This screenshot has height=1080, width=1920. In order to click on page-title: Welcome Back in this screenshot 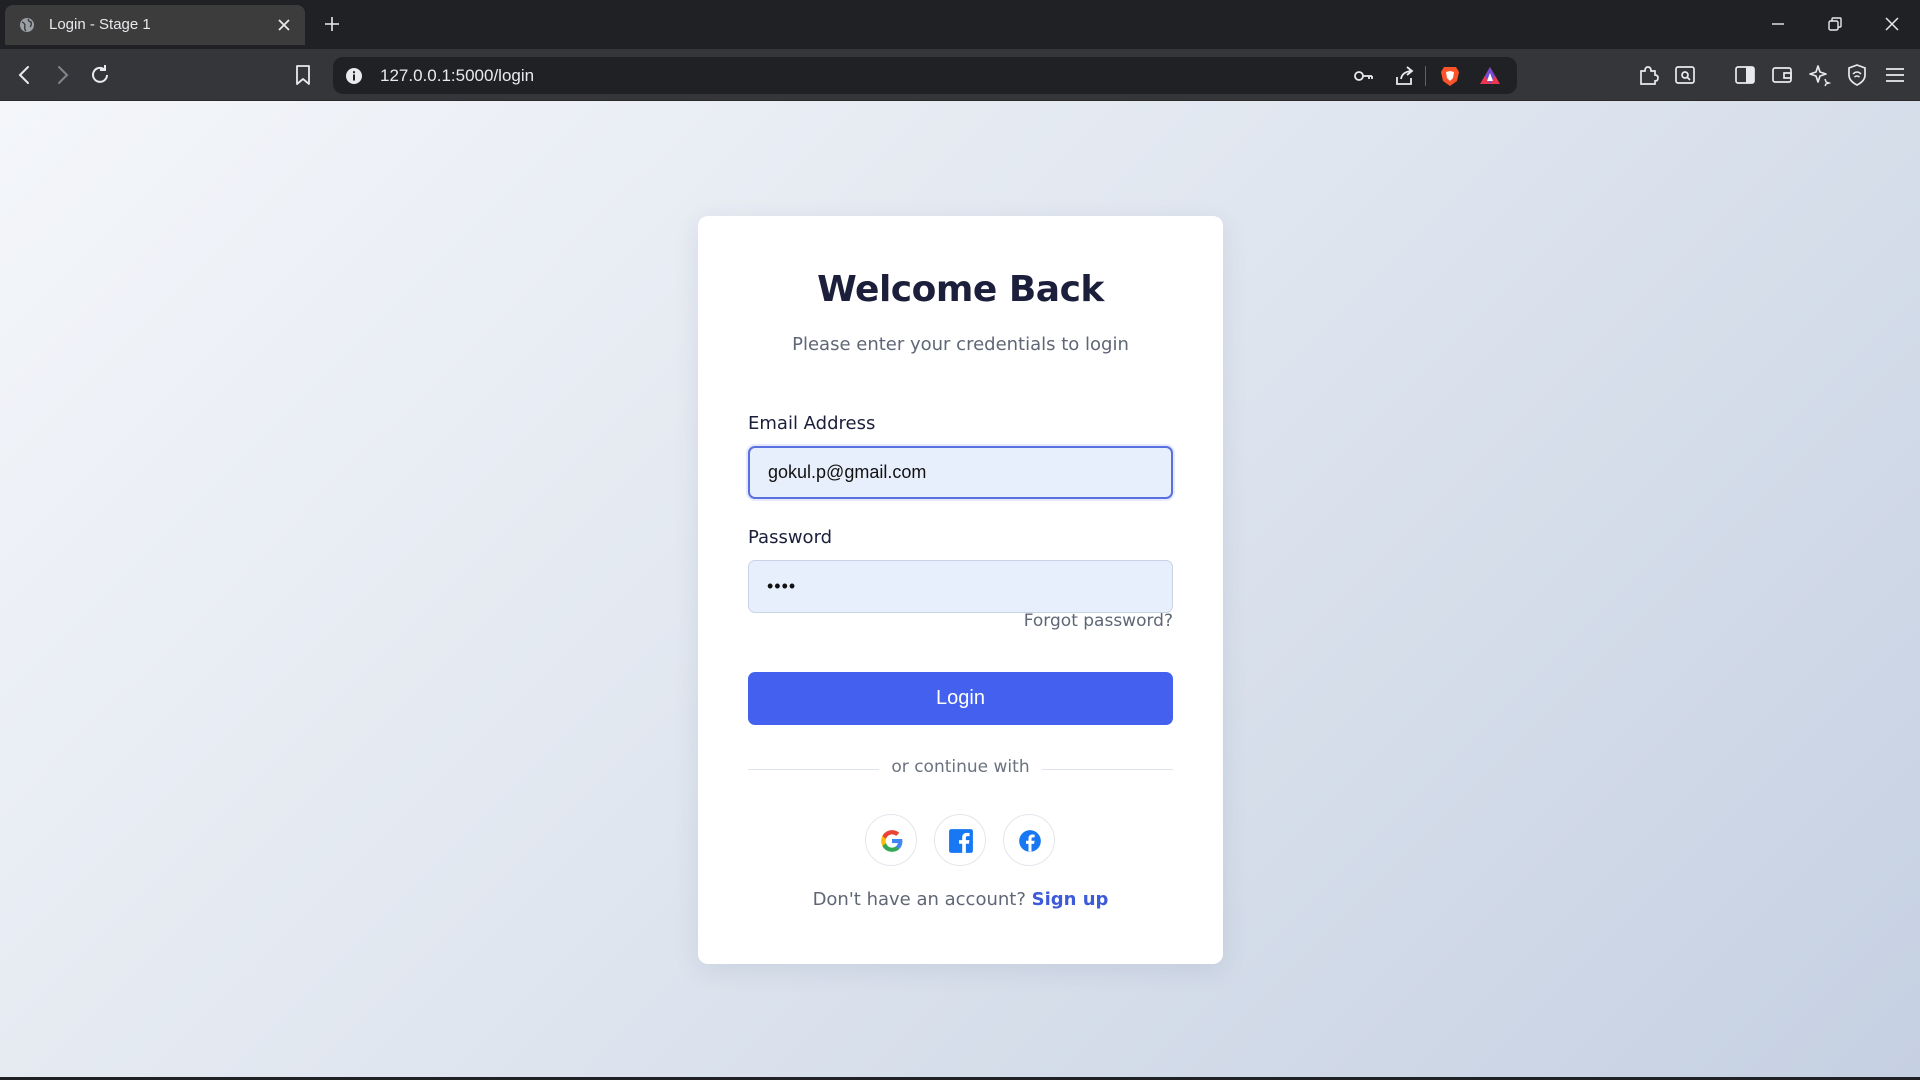, I will do `click(960, 289)`.